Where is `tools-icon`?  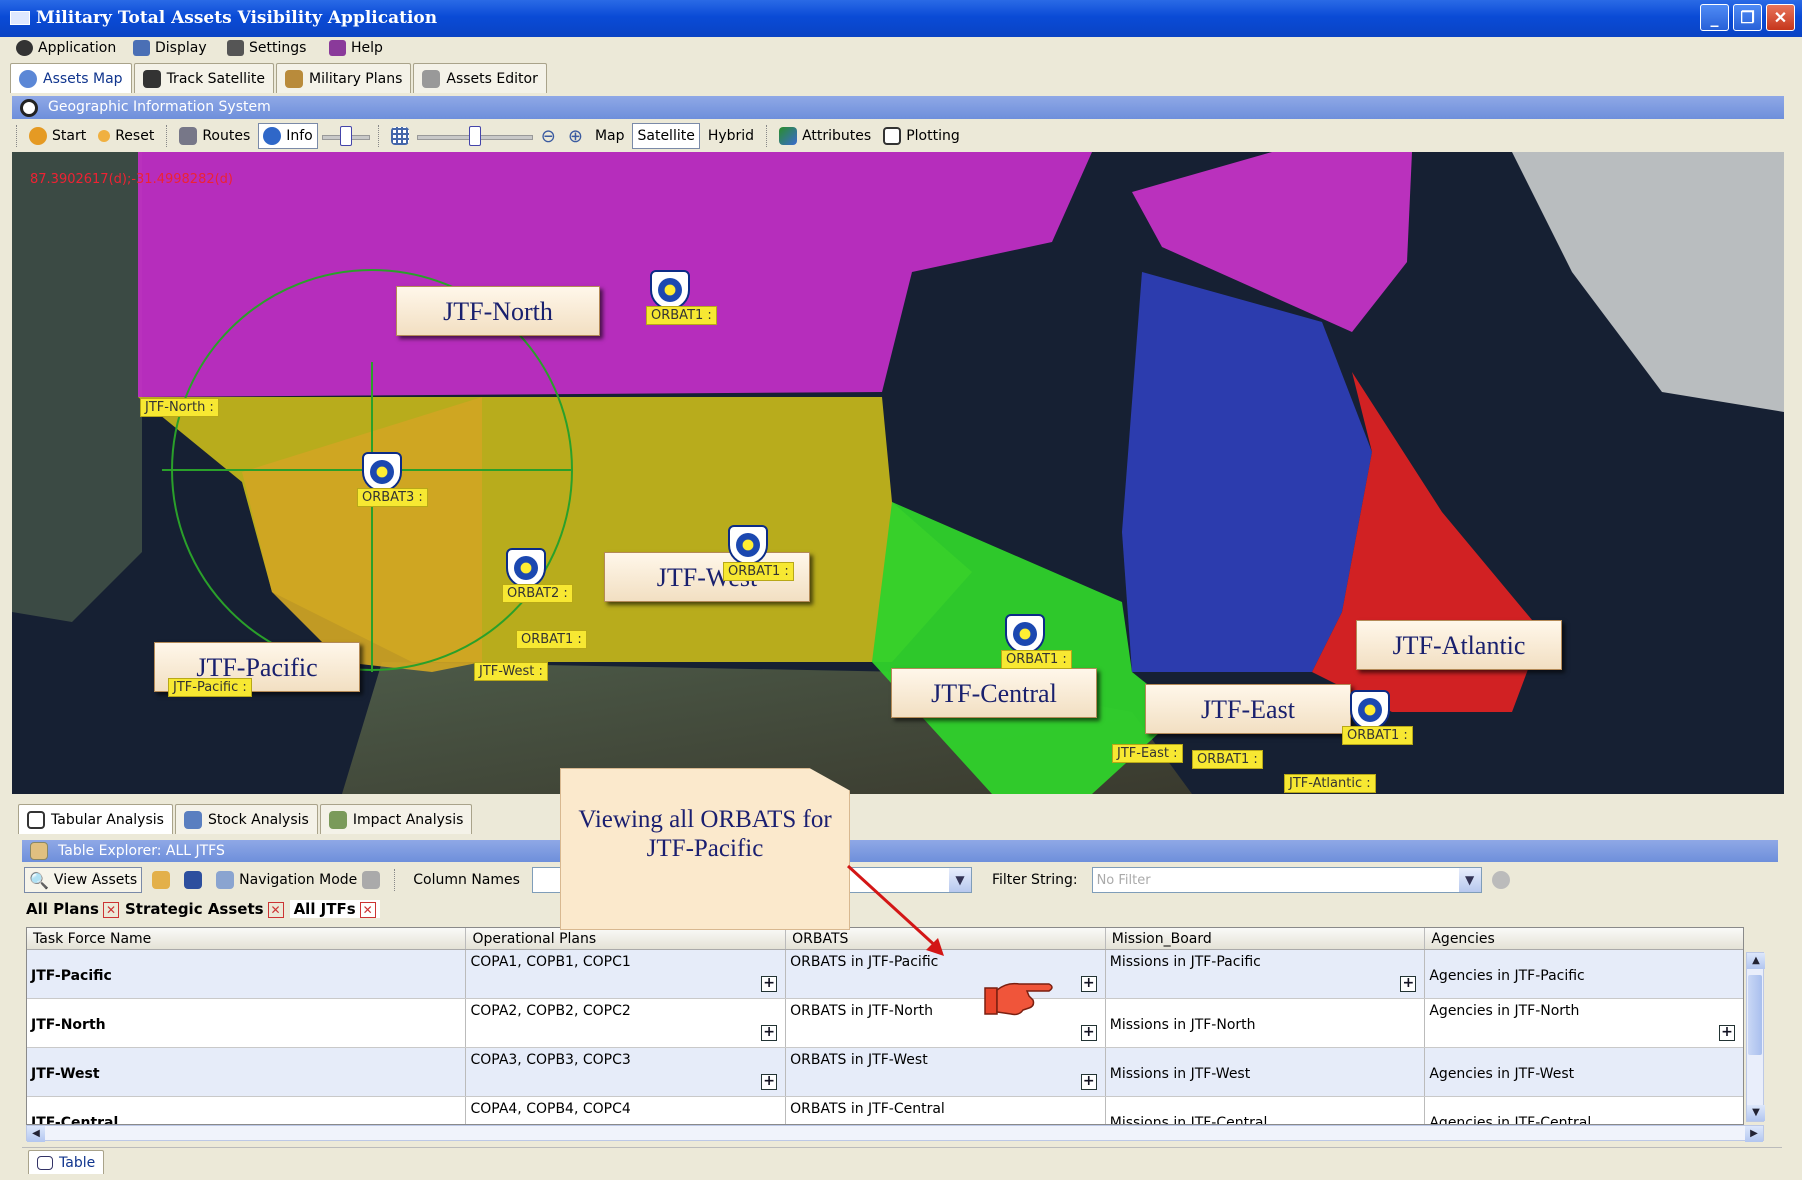 tools-icon is located at coordinates (235, 48).